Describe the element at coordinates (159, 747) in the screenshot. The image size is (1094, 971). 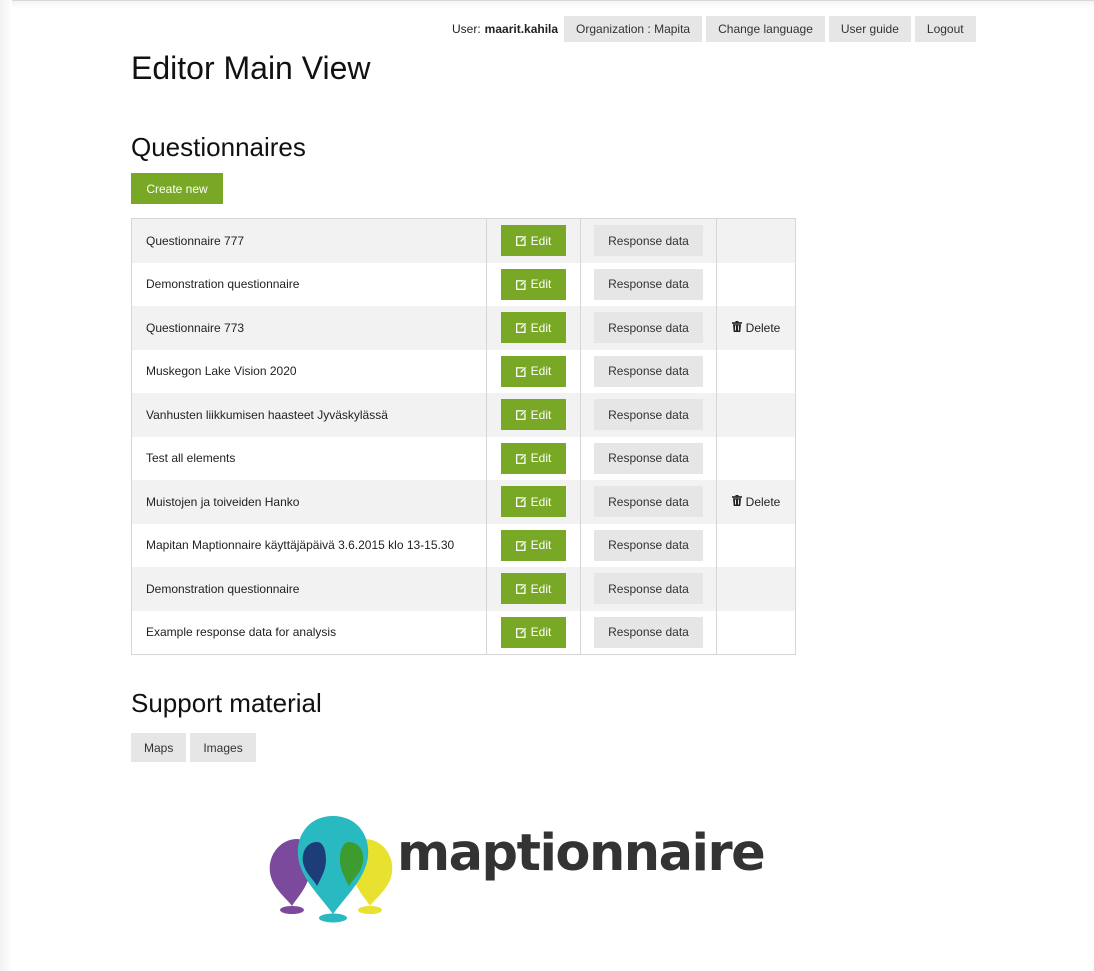
I see `maps-button: Maps` at that location.